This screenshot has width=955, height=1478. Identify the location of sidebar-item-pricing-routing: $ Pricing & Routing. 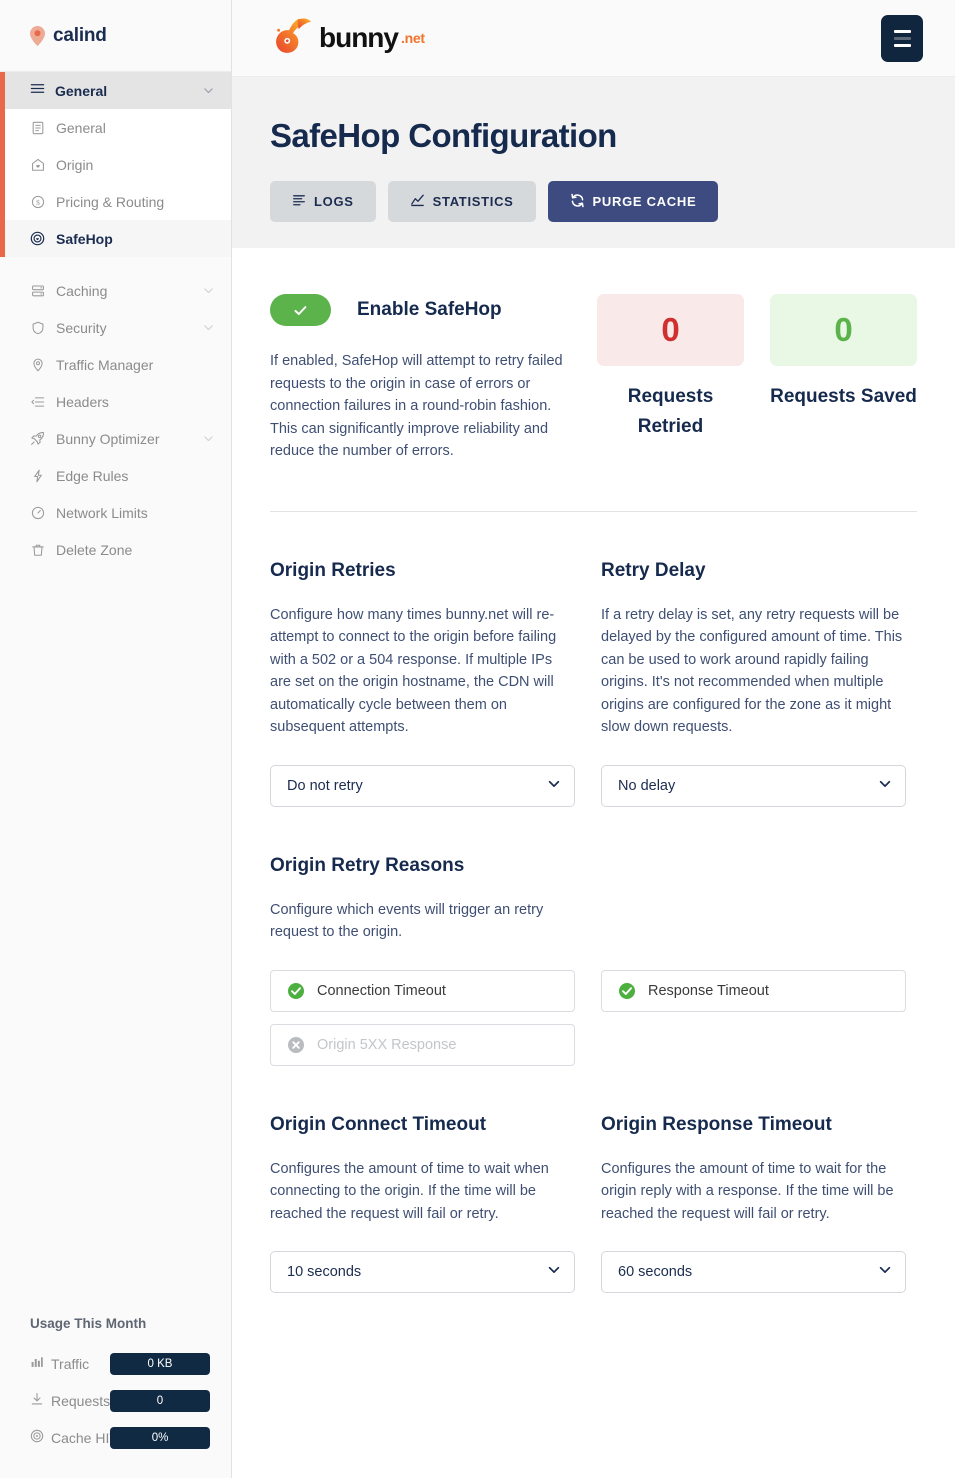
(115, 201).